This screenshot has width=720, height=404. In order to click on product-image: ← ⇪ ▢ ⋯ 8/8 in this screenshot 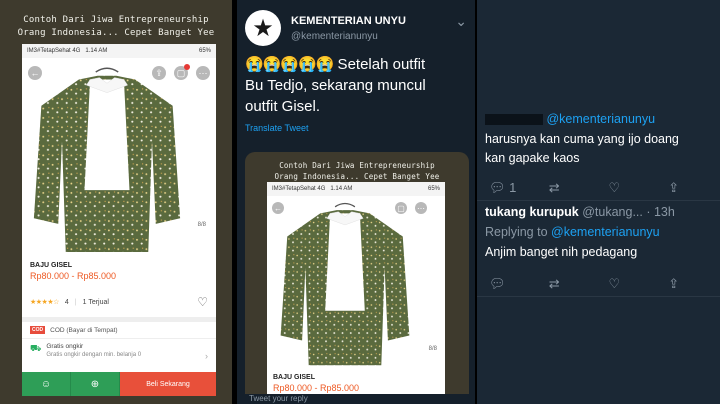, I will do `click(119, 158)`.